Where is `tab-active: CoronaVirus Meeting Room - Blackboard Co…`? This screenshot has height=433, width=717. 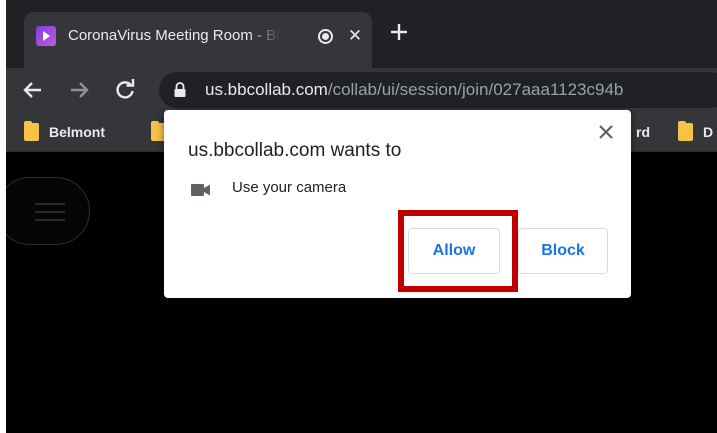 tab-active: CoronaVirus Meeting Room - Blackboard Co… is located at coordinates (198, 40).